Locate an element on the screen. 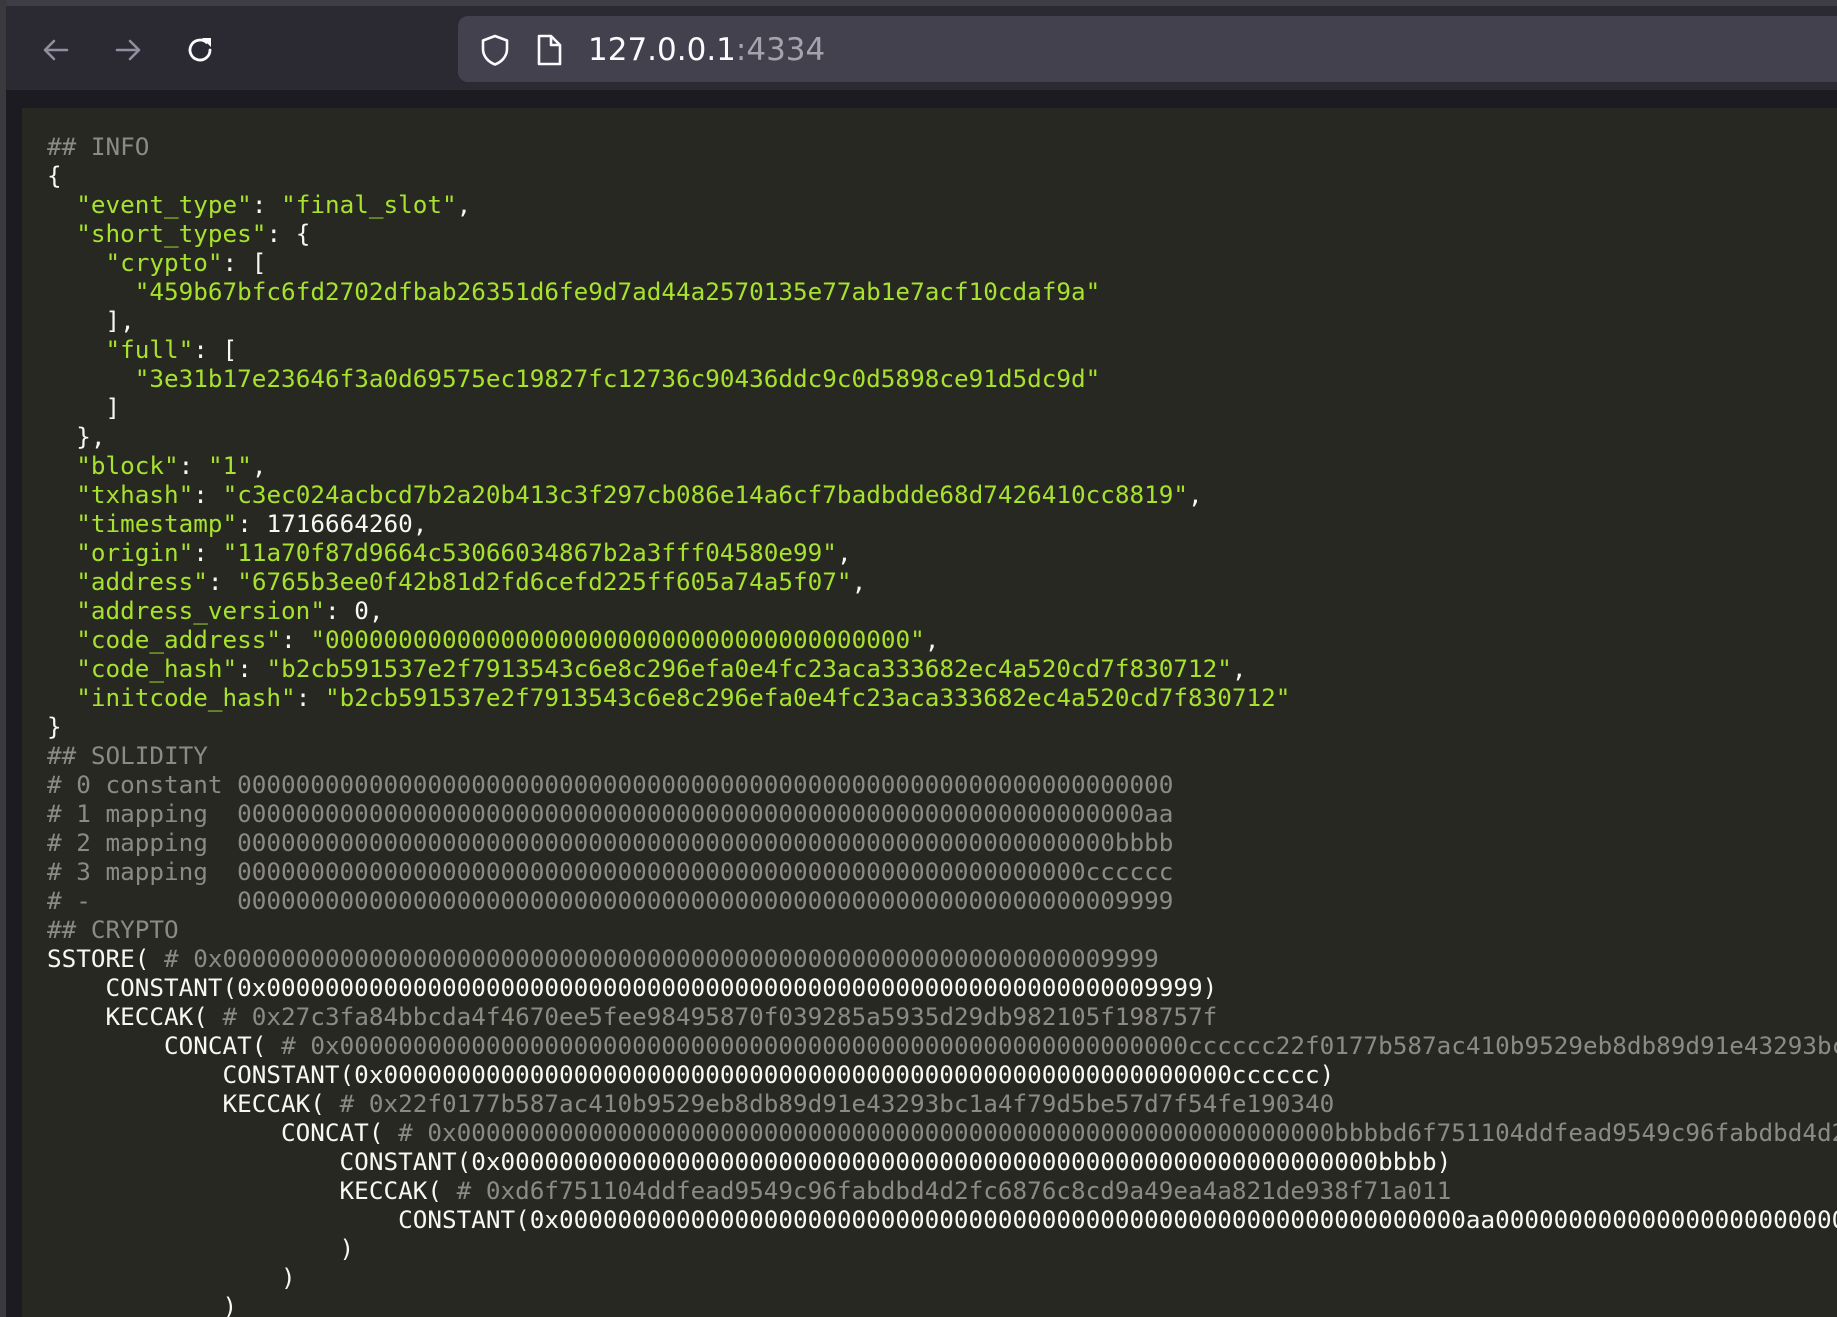 The image size is (1837, 1317). code-token: ], is located at coordinates (91, 320).